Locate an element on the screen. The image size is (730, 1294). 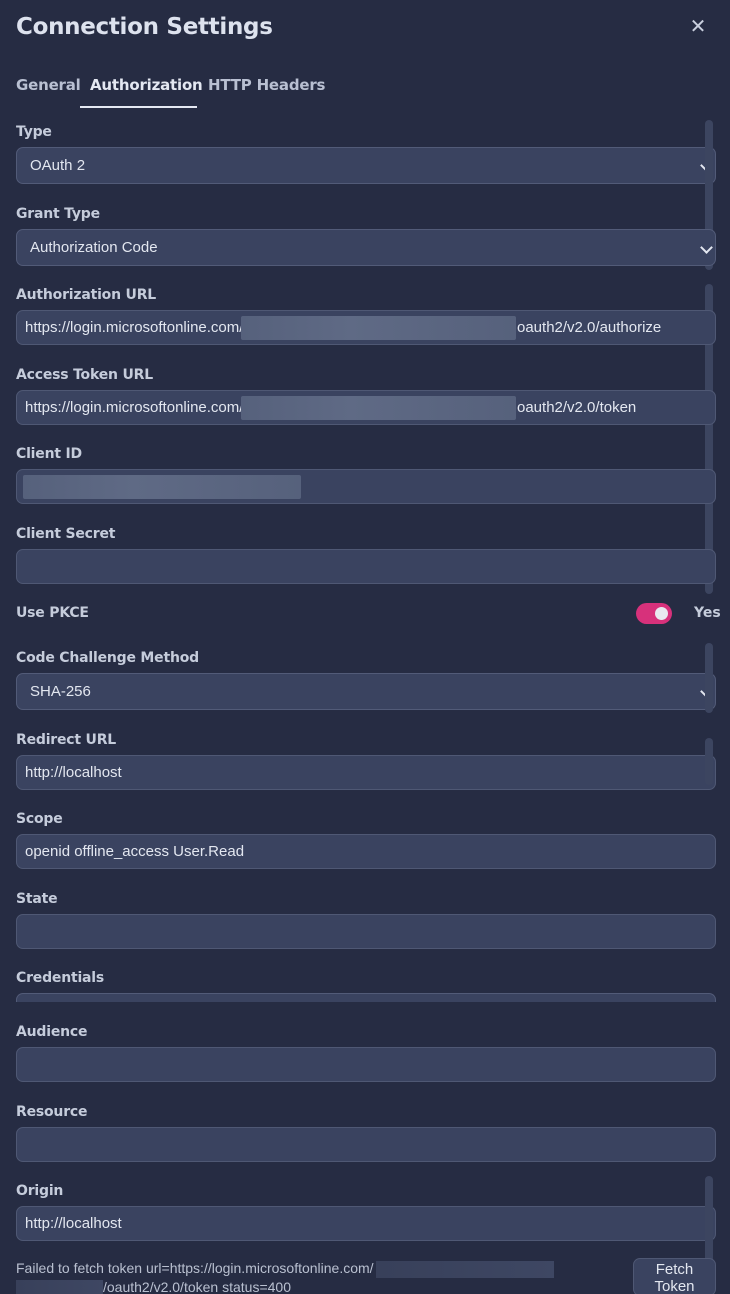
access-token-url-label: Access Token URL is located at coordinates (84, 375).